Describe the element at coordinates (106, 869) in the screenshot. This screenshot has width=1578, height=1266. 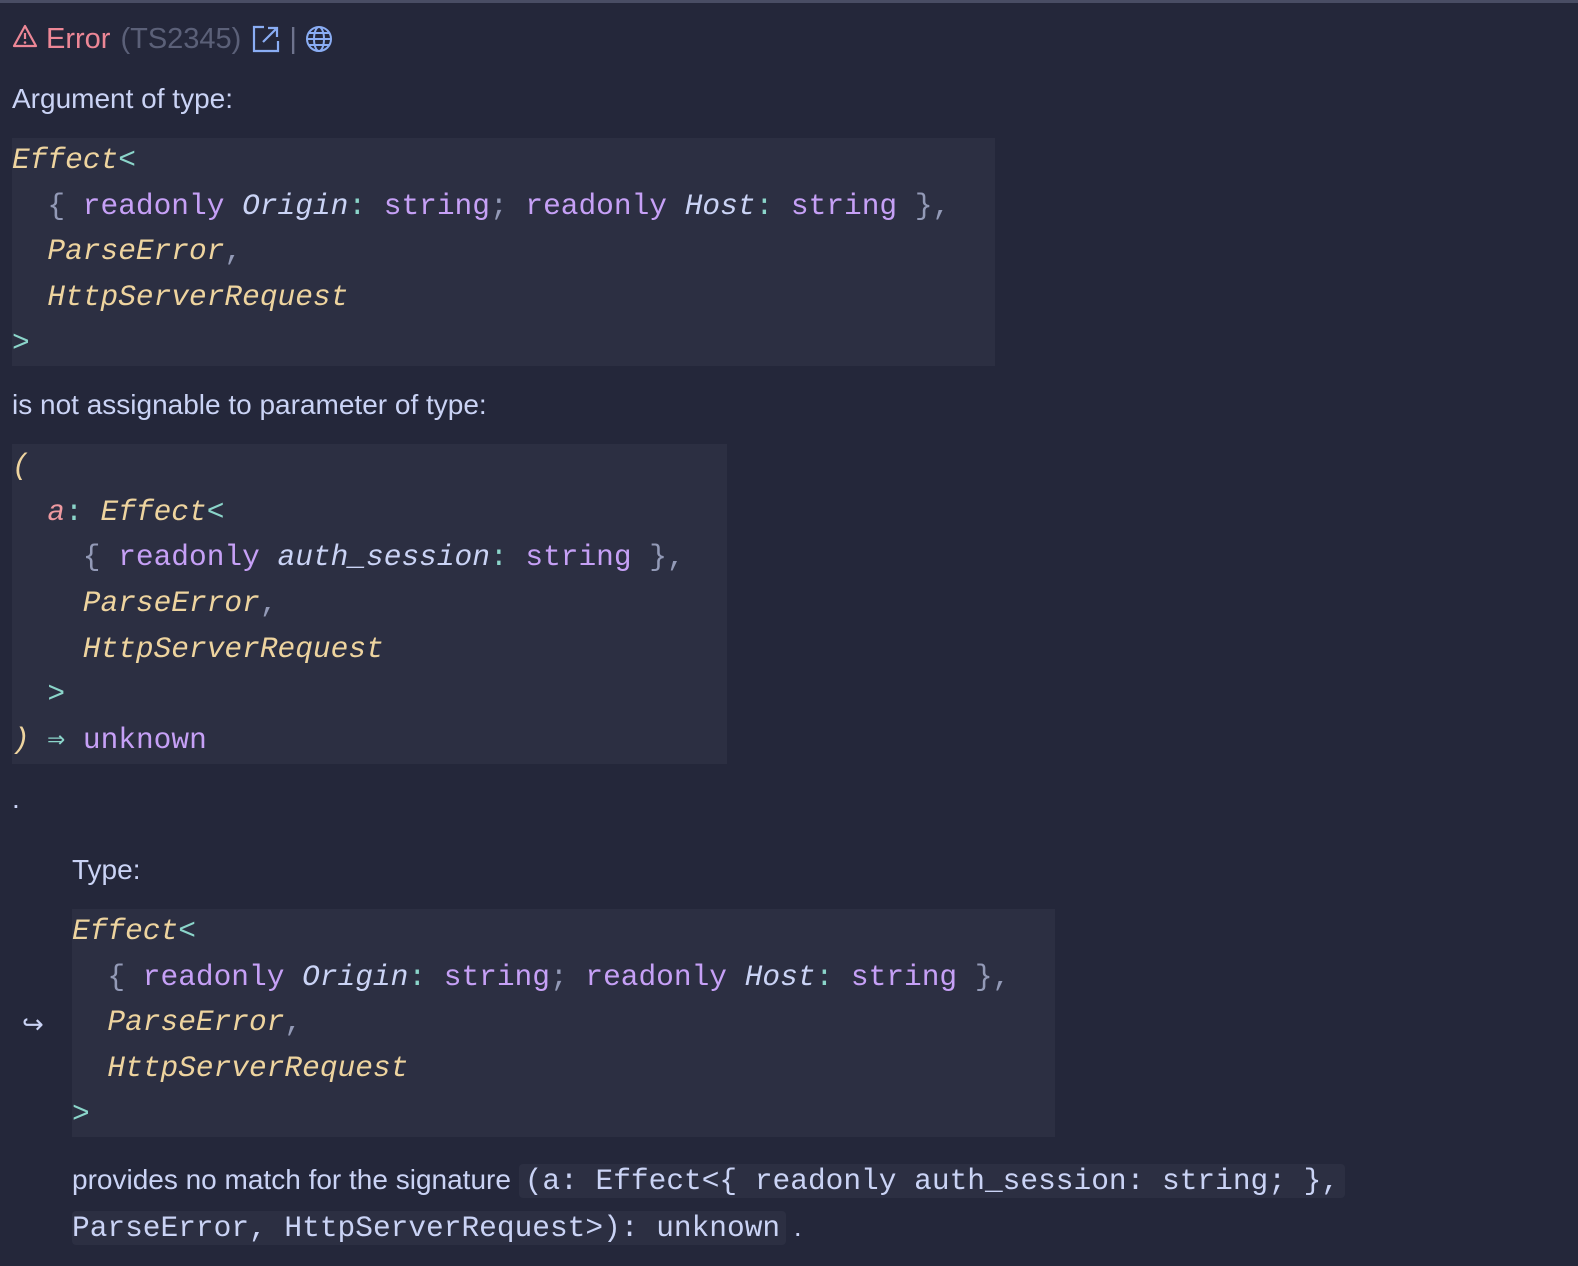
I see `type-label: Type:` at that location.